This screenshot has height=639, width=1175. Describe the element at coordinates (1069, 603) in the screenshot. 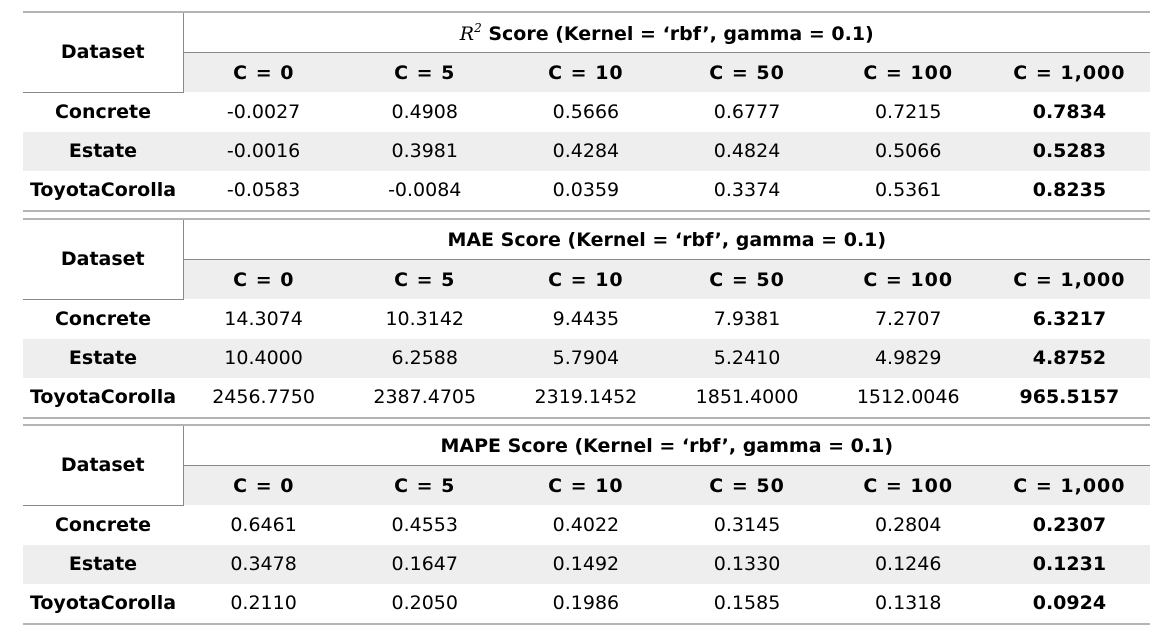

I see `best-value-cell: 0.0924` at that location.